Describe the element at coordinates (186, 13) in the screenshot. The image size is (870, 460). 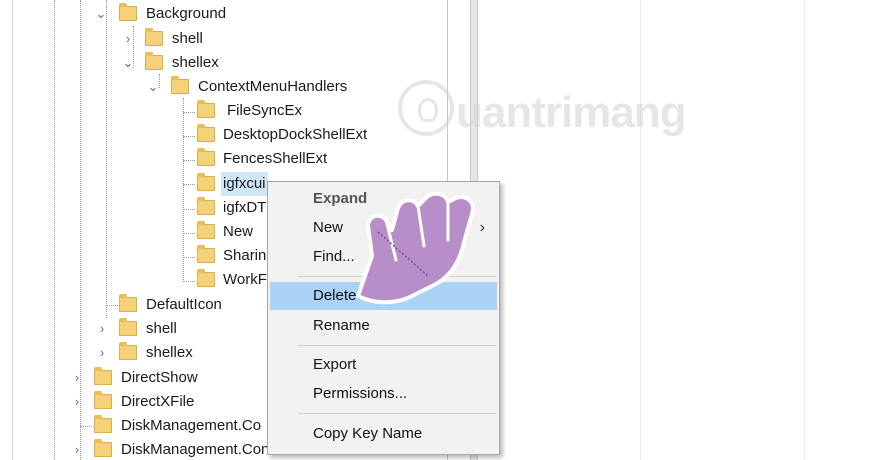
I see `tree-node-label: Background` at that location.